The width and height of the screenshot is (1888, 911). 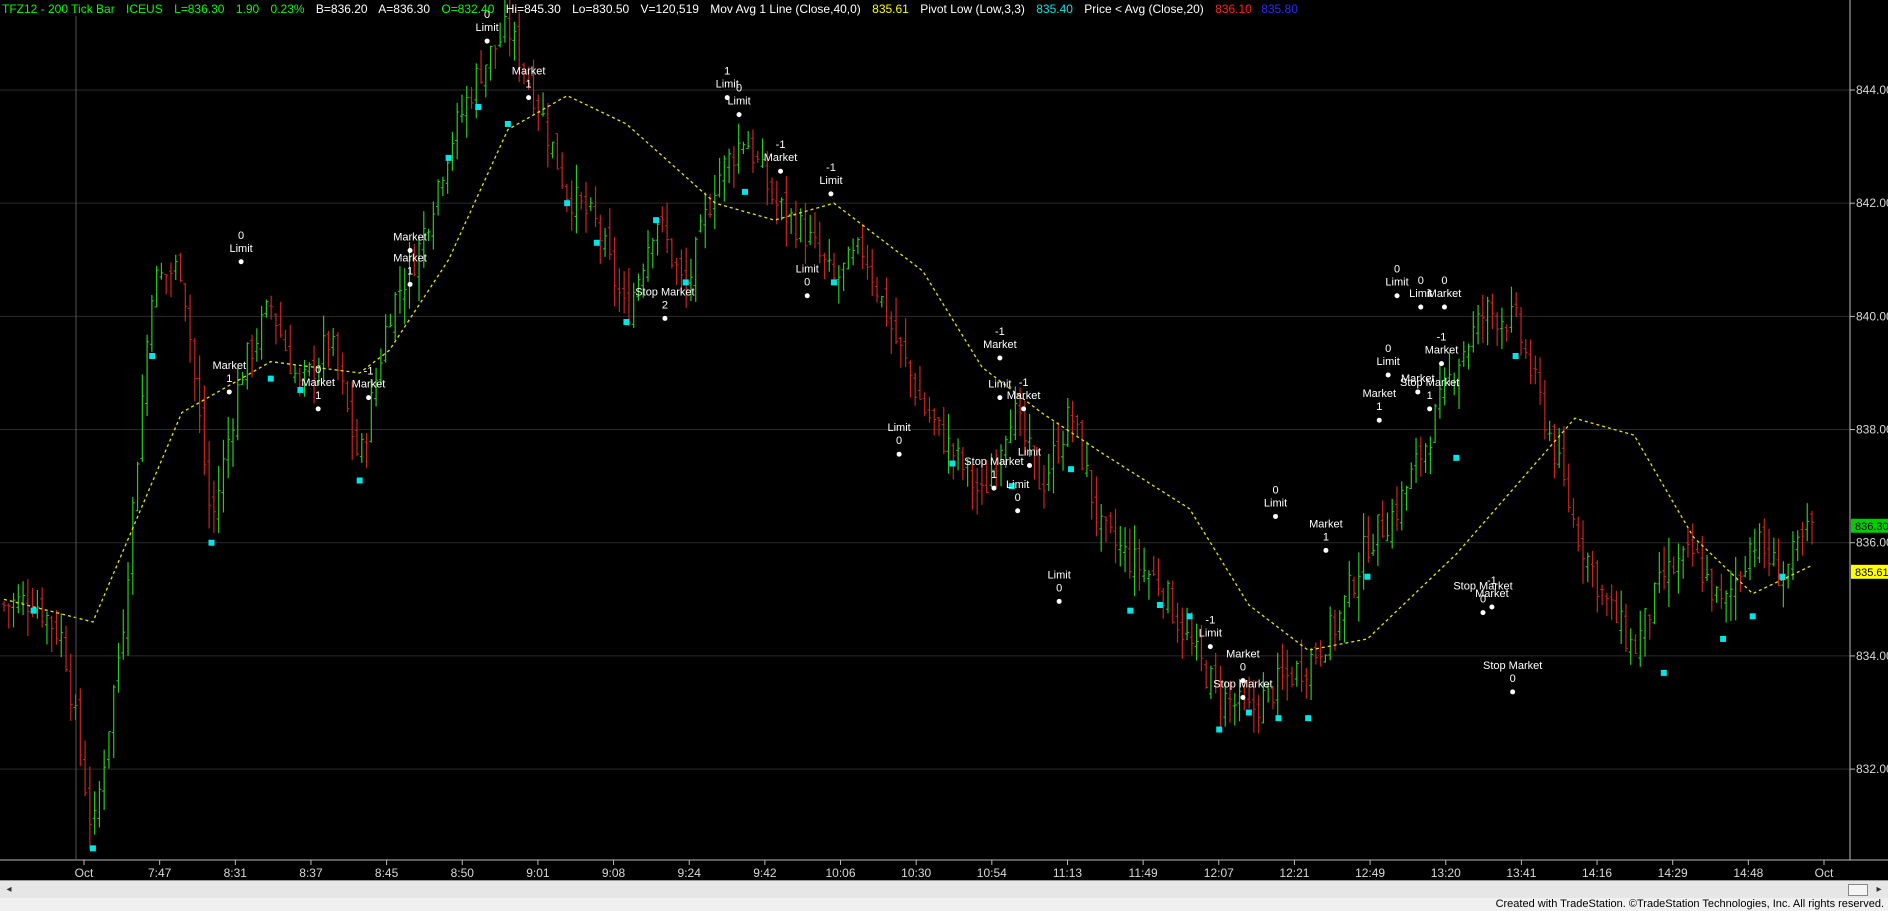 What do you see at coordinates (236, 873) in the screenshot?
I see `time-tick-label: 8:31` at bounding box center [236, 873].